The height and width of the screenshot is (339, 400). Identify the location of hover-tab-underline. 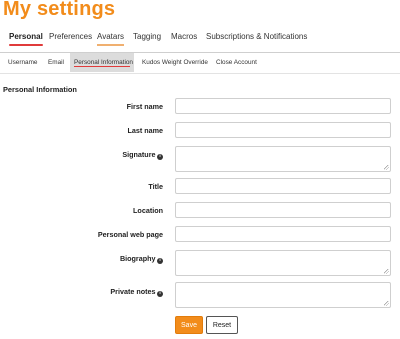
(110, 45).